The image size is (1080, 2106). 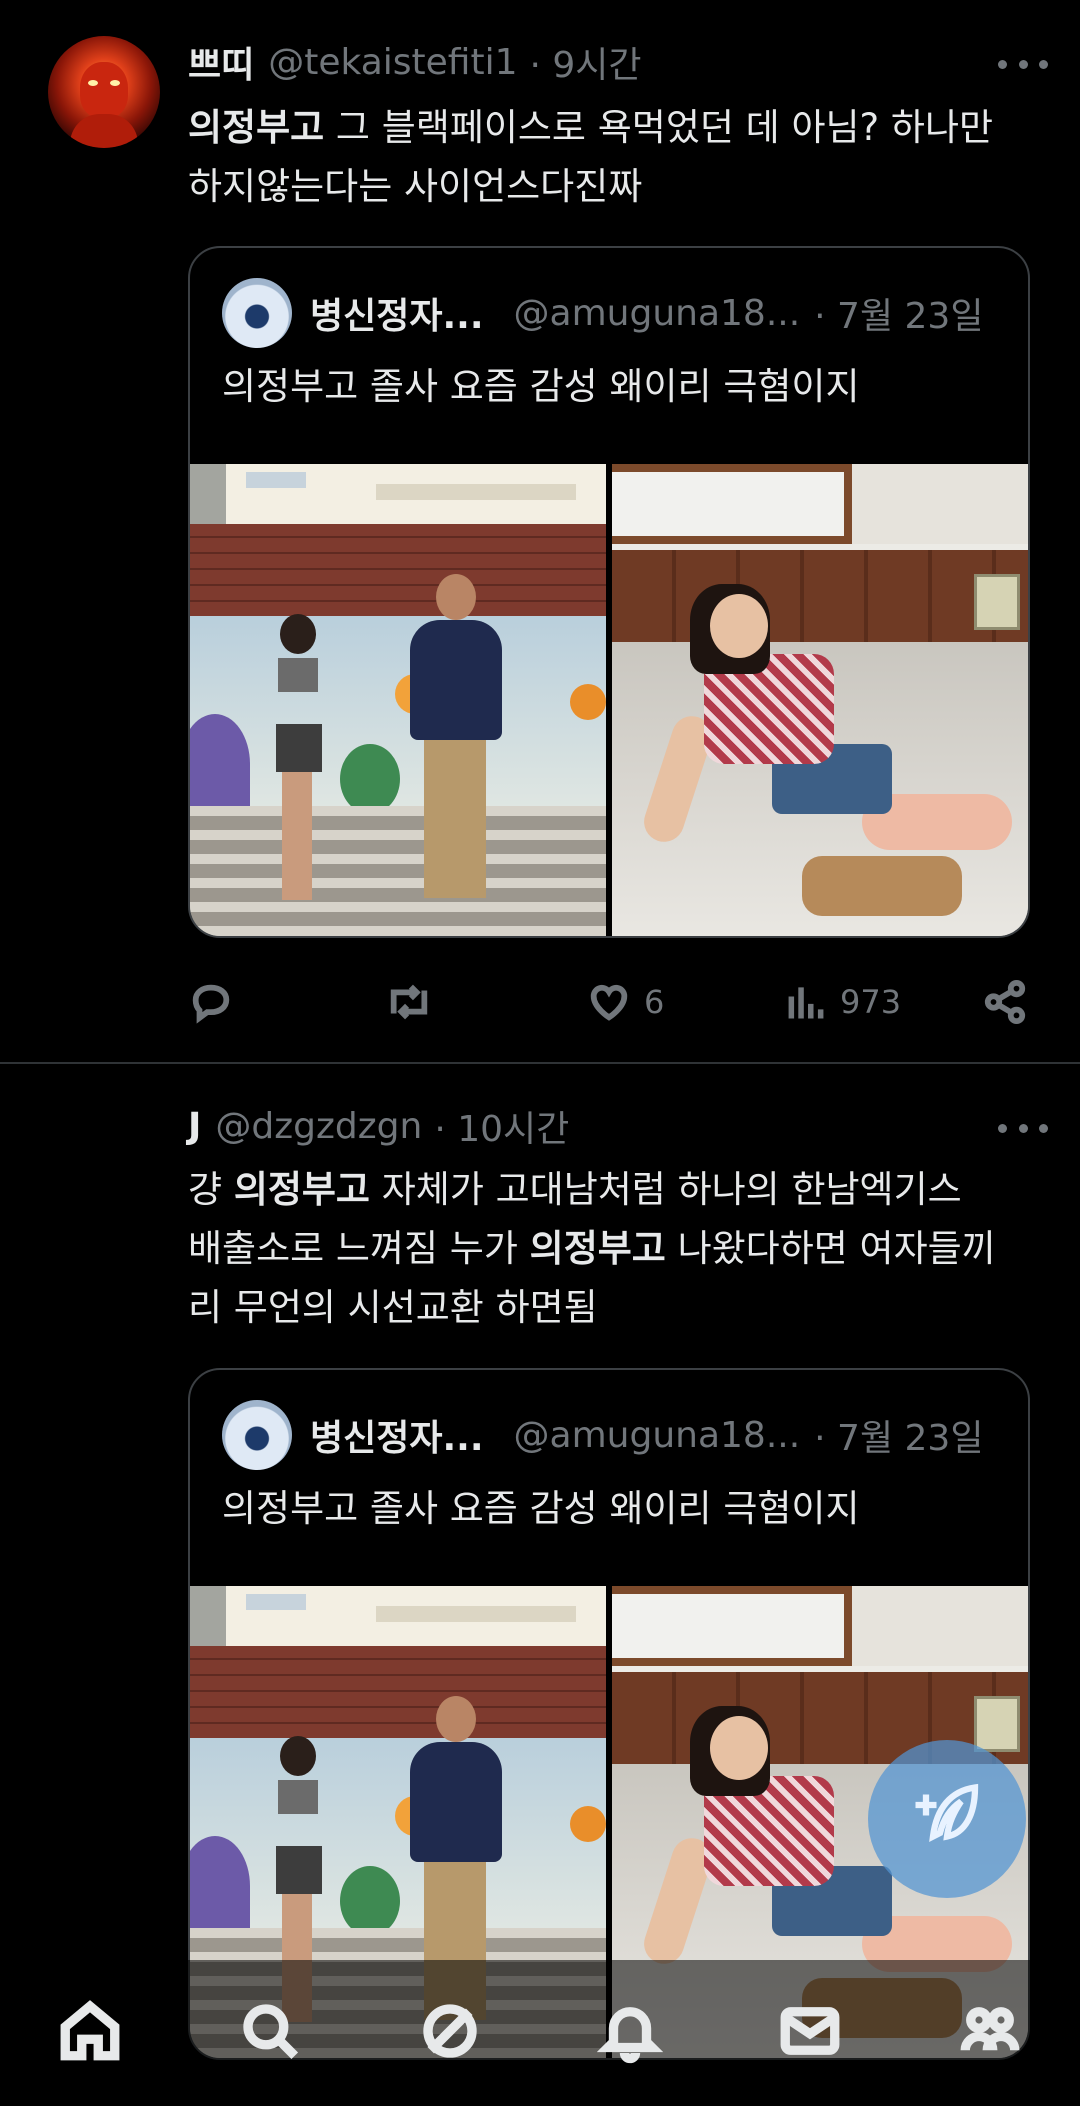 I want to click on tweet-actions: 6 973, so click(x=609, y=1002).